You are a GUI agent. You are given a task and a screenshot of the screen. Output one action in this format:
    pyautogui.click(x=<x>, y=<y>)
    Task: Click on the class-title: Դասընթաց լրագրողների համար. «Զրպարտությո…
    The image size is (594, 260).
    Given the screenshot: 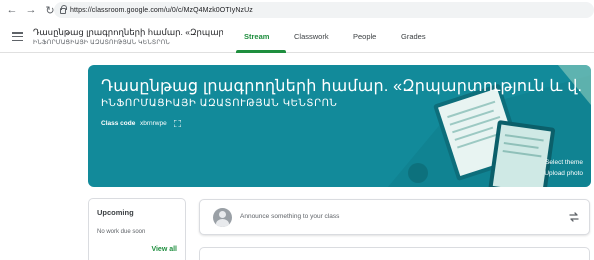 What is the action you would take?
    pyautogui.click(x=128, y=32)
    